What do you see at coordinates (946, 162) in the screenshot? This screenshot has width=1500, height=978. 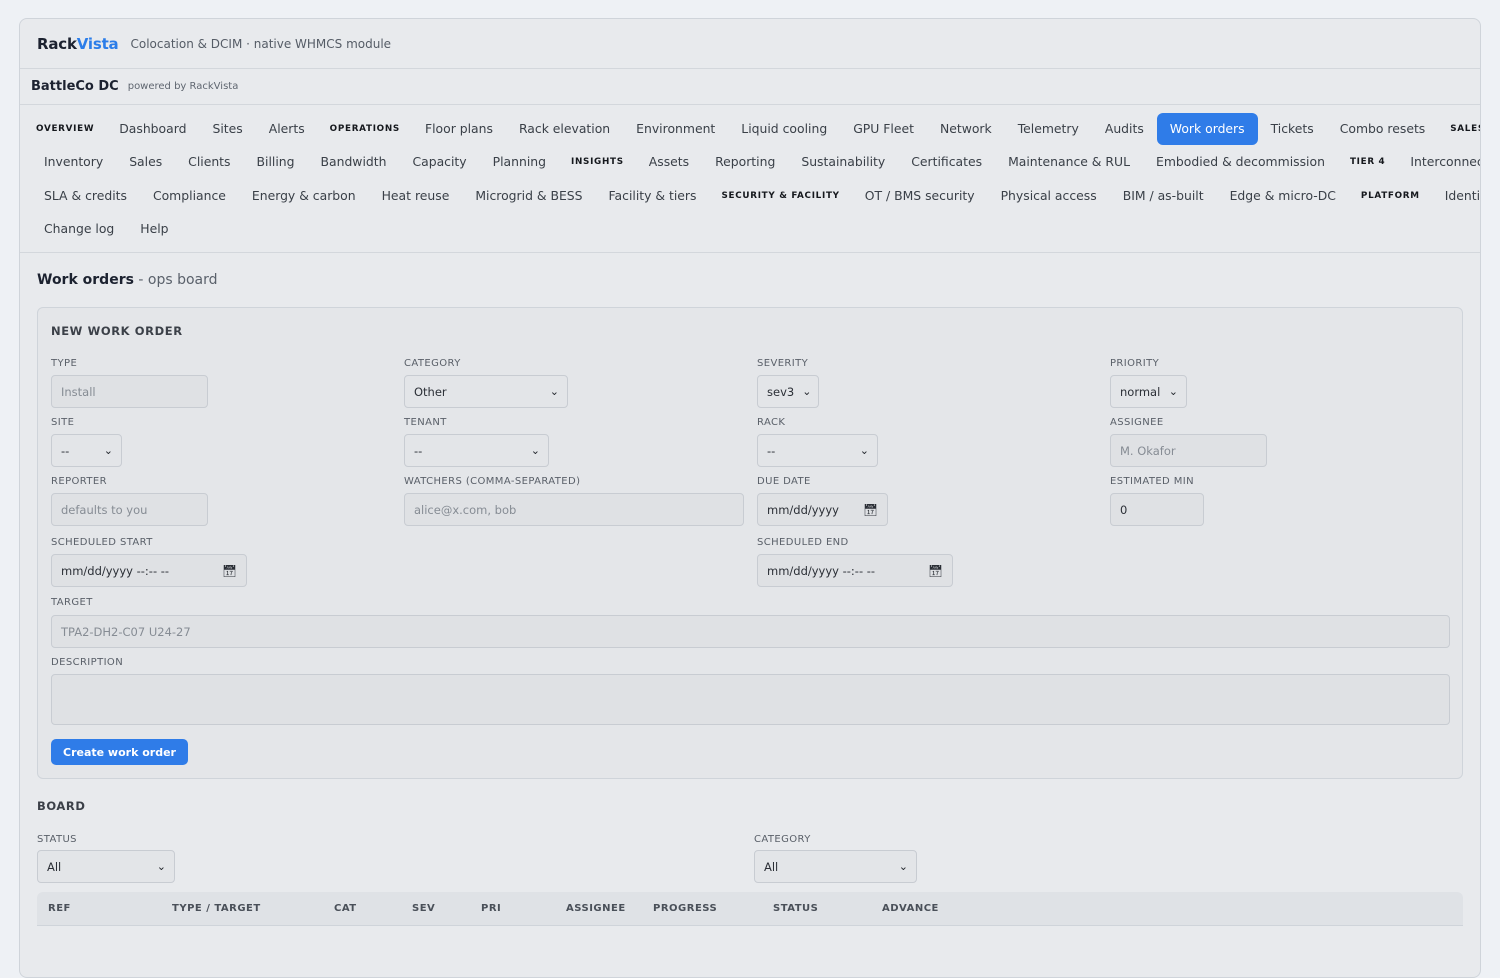 I see `nav-item-certificates: Certificates` at bounding box center [946, 162].